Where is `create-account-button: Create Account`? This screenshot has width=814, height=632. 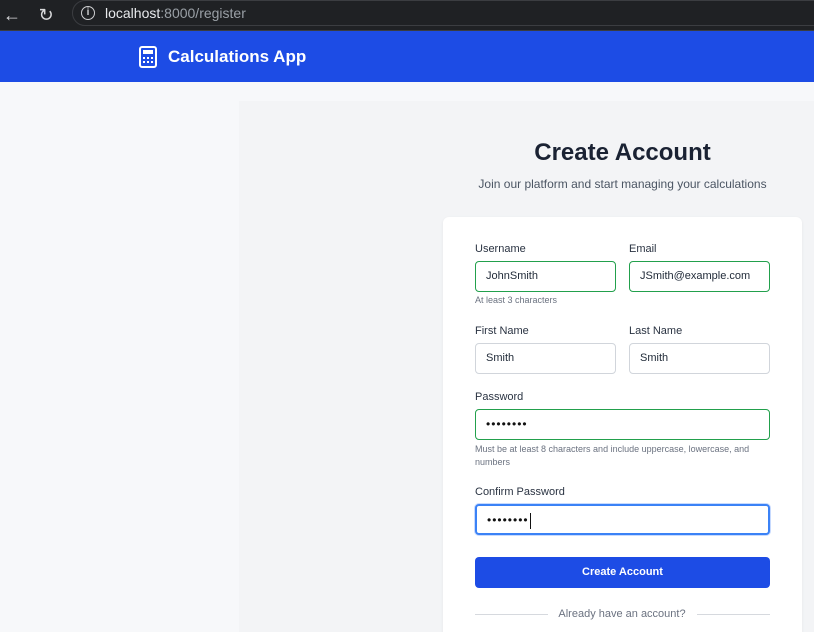 create-account-button: Create Account is located at coordinates (622, 572).